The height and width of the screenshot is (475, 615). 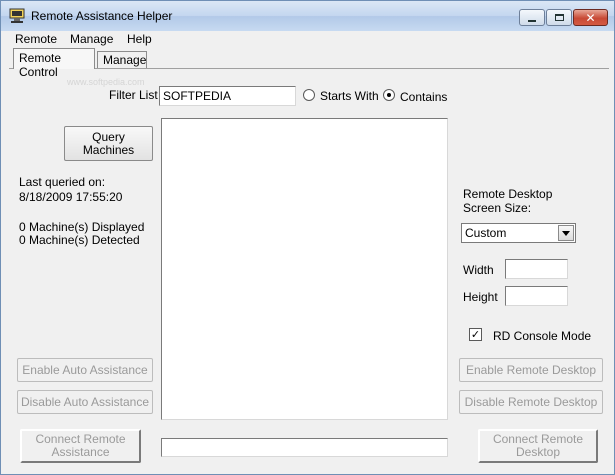 I want to click on tab-panel-border, so click(x=309, y=68).